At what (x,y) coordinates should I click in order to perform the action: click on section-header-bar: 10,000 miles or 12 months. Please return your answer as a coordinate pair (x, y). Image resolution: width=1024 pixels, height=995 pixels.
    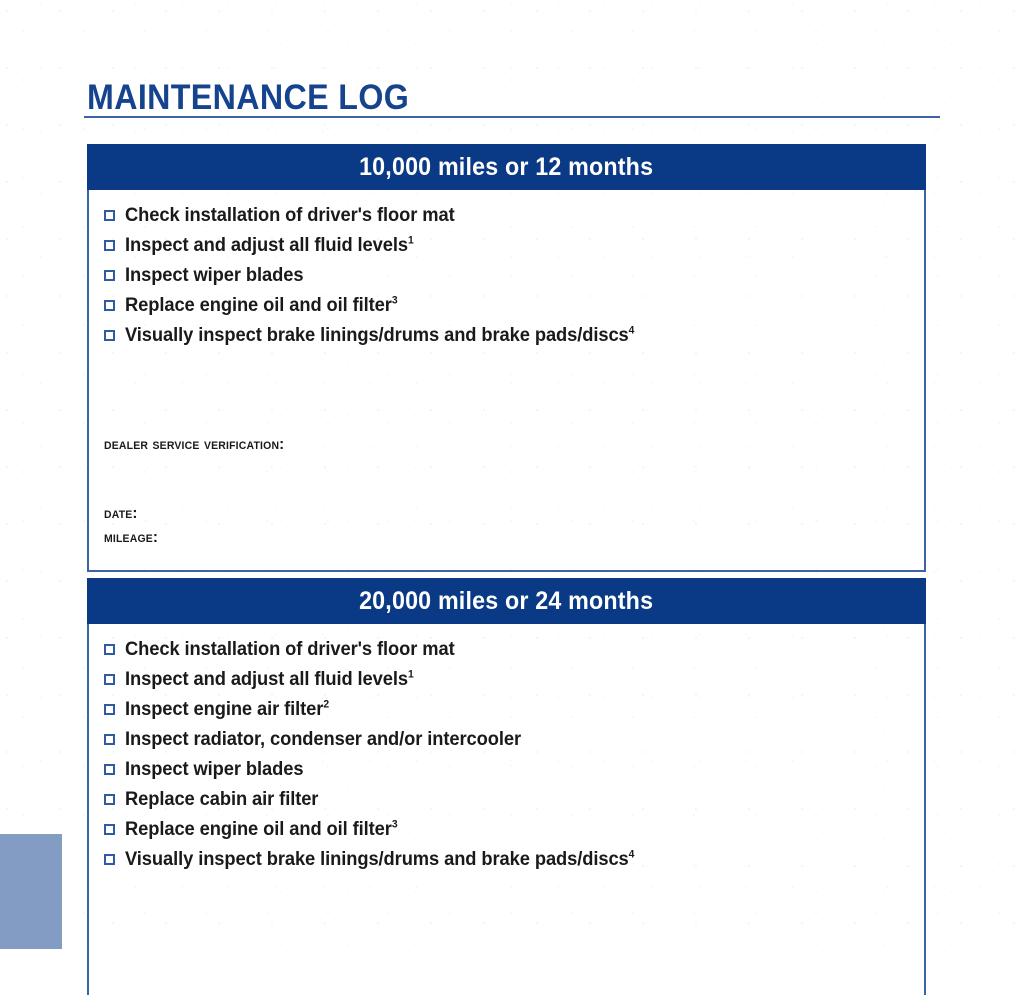
    Looking at the image, I should click on (506, 167).